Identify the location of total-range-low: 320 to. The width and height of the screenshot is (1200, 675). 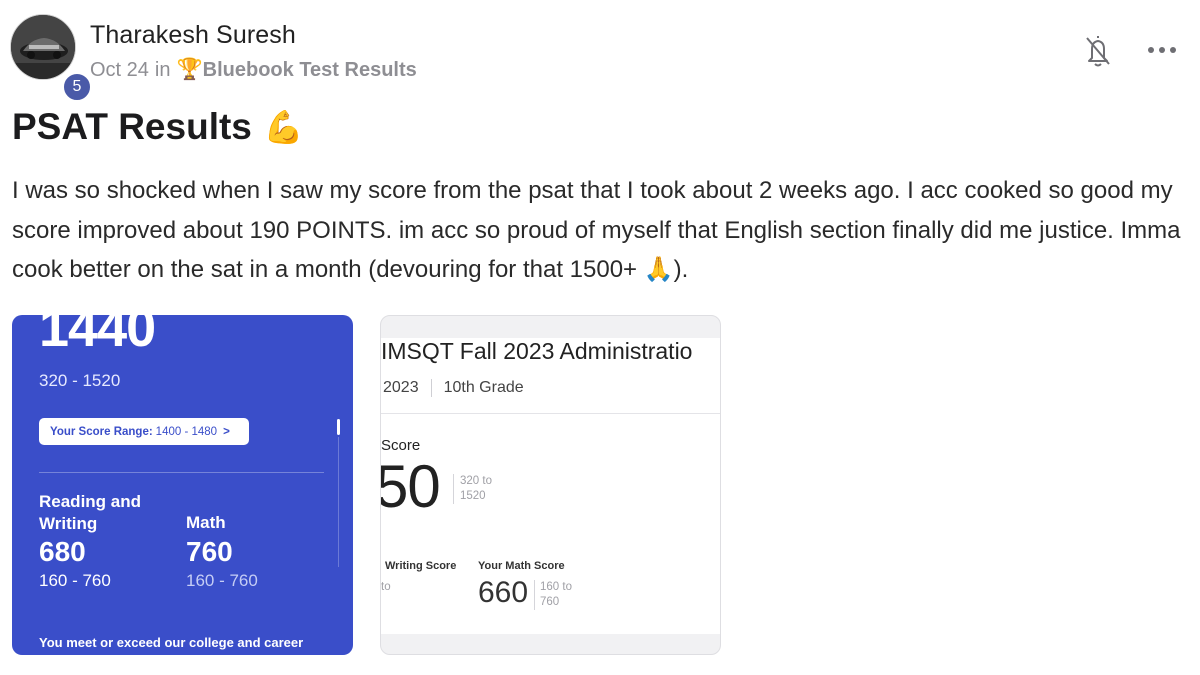
(476, 481).